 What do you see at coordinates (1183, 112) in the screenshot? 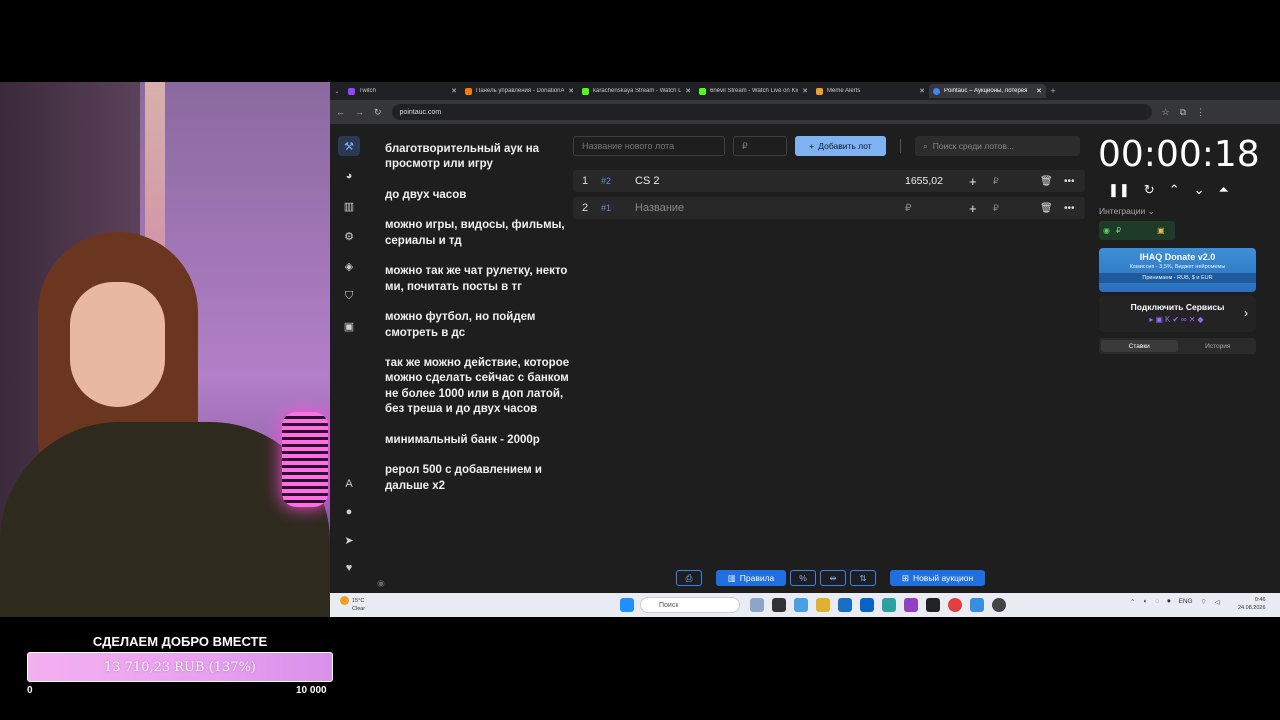
I see `extensions-icon: ⧉` at bounding box center [1183, 112].